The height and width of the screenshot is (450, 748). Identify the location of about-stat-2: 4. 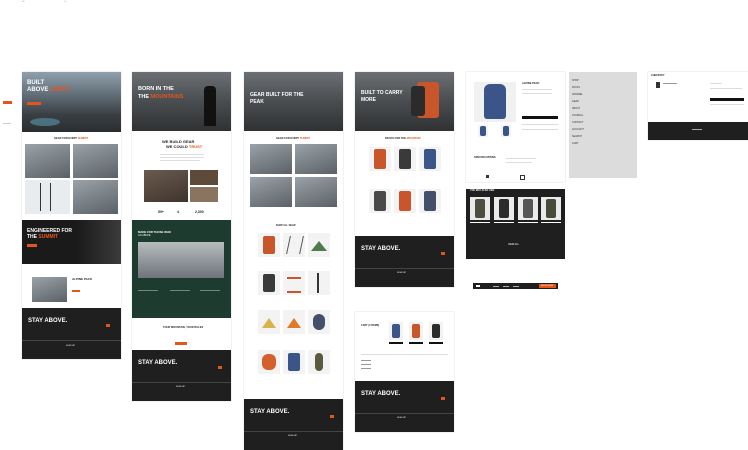
(178, 212).